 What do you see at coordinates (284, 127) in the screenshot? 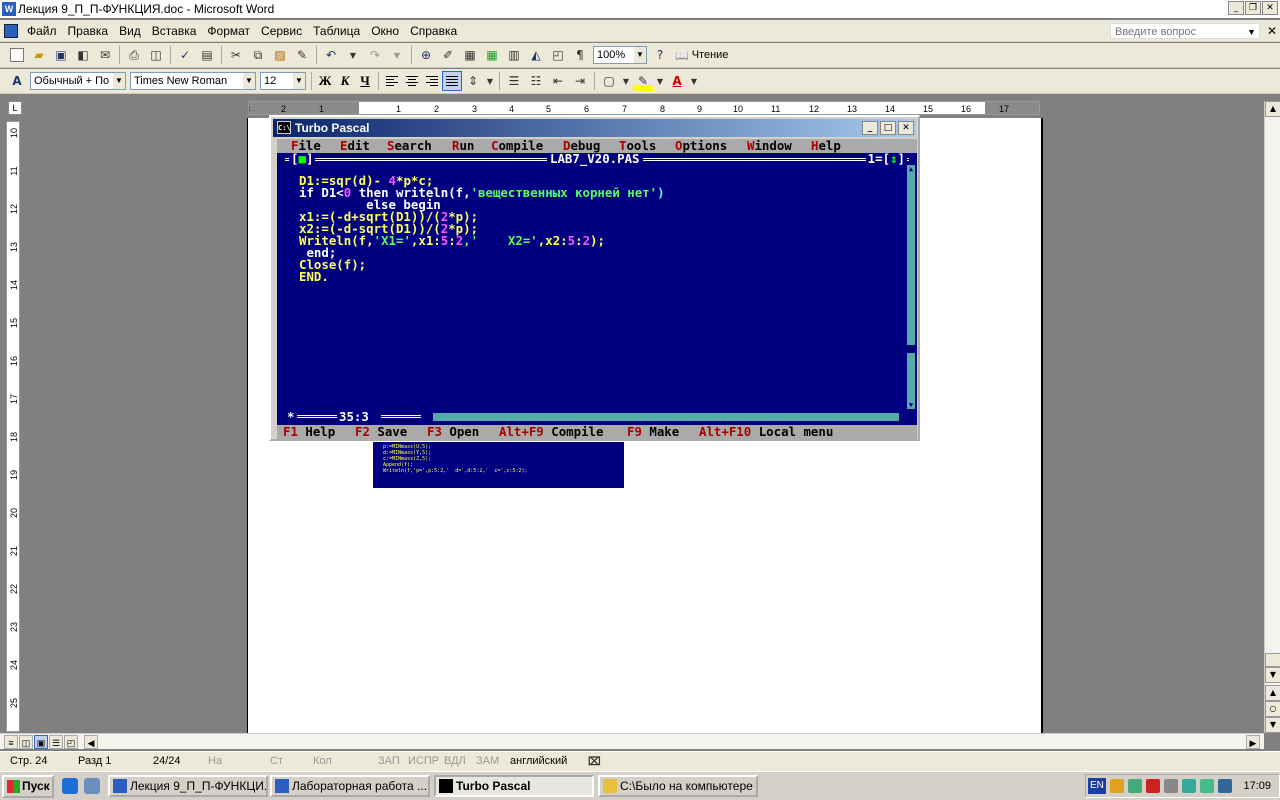
I see `console-icon: C:\` at bounding box center [284, 127].